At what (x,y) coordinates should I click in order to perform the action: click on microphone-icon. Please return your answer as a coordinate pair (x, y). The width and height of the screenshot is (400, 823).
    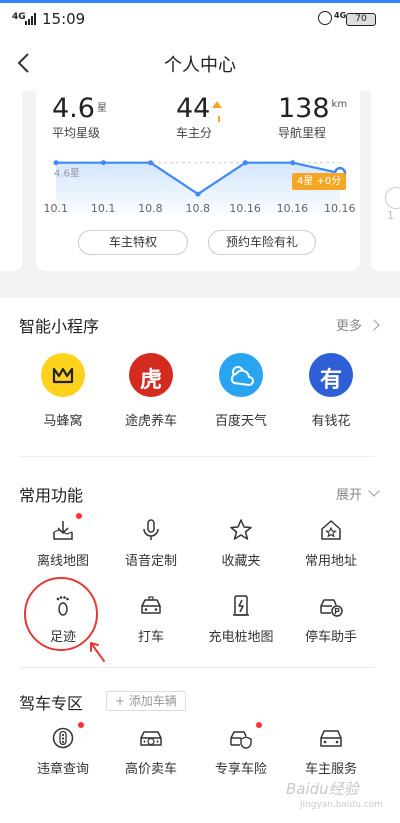
    Looking at the image, I should click on (151, 529).